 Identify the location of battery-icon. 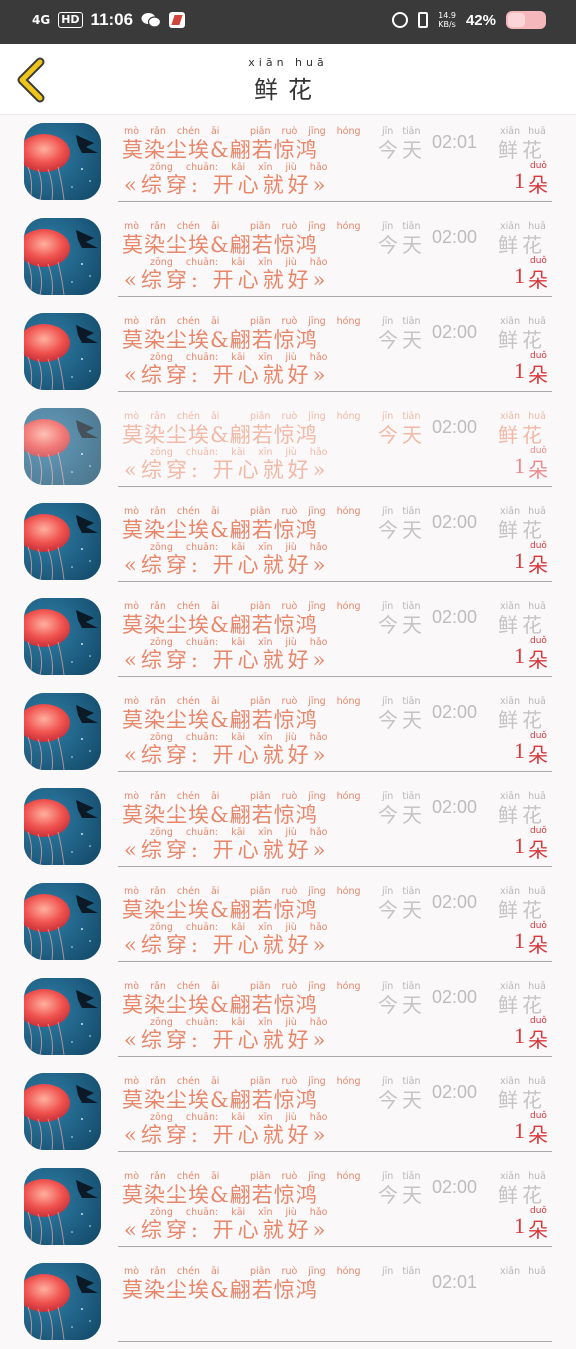
(526, 20).